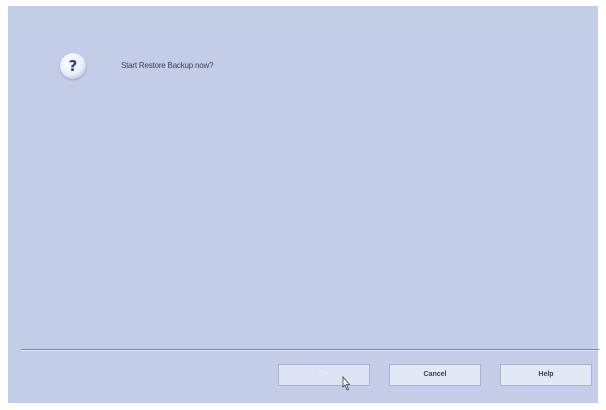 This screenshot has height=410, width=606. What do you see at coordinates (546, 375) in the screenshot?
I see `help-button: Help` at bounding box center [546, 375].